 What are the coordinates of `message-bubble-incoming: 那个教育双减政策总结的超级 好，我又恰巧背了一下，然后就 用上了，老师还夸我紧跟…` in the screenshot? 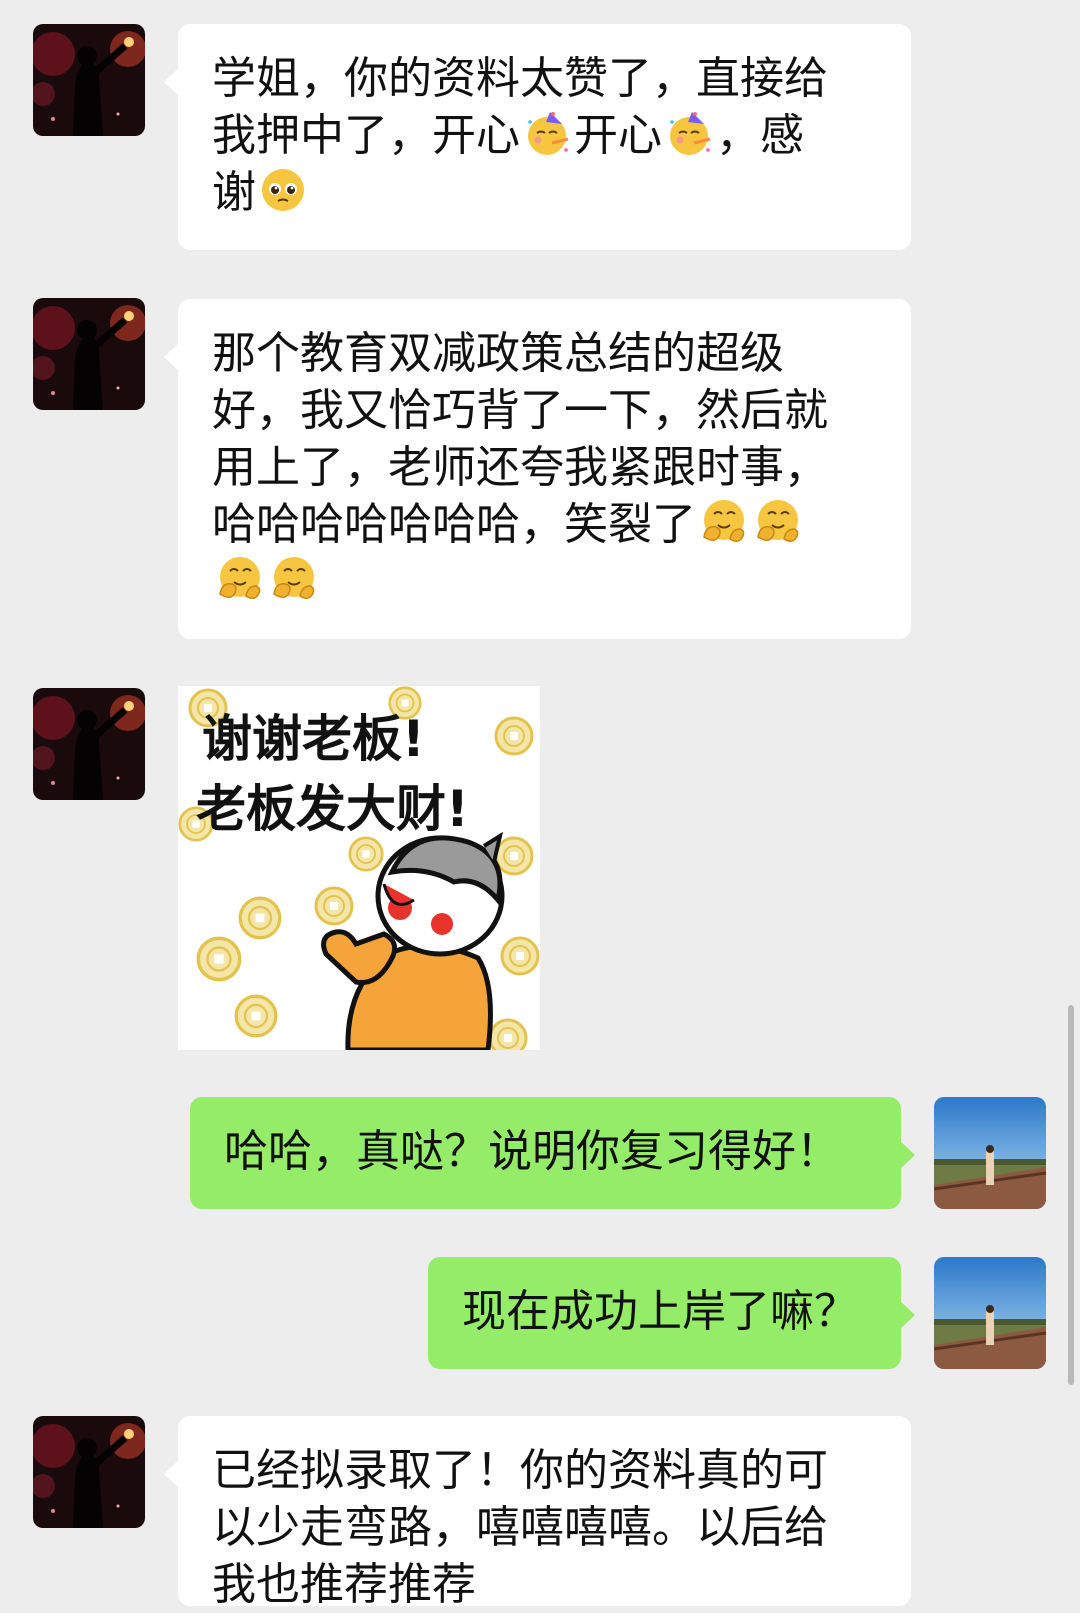 It's located at (537, 469).